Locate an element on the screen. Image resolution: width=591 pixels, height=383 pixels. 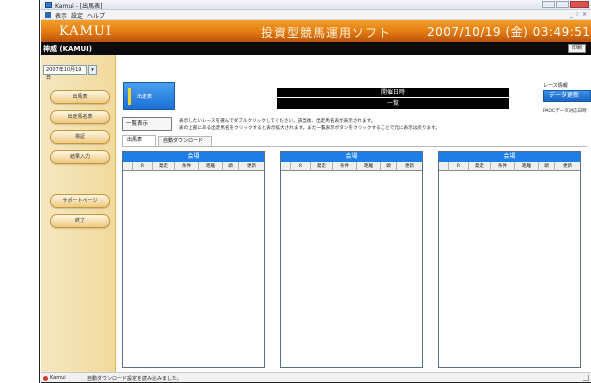
status-bar: Kamui 自動ダウンロード設定を読み込みました。 is located at coordinates (316, 377).